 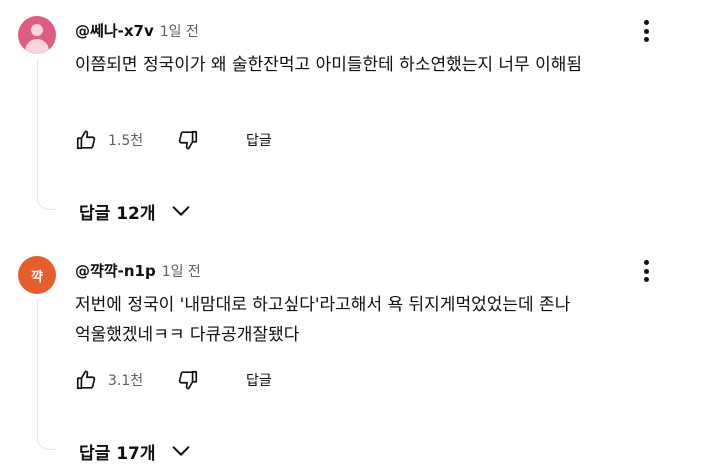 I want to click on like-count: 1.5천, so click(x=126, y=141).